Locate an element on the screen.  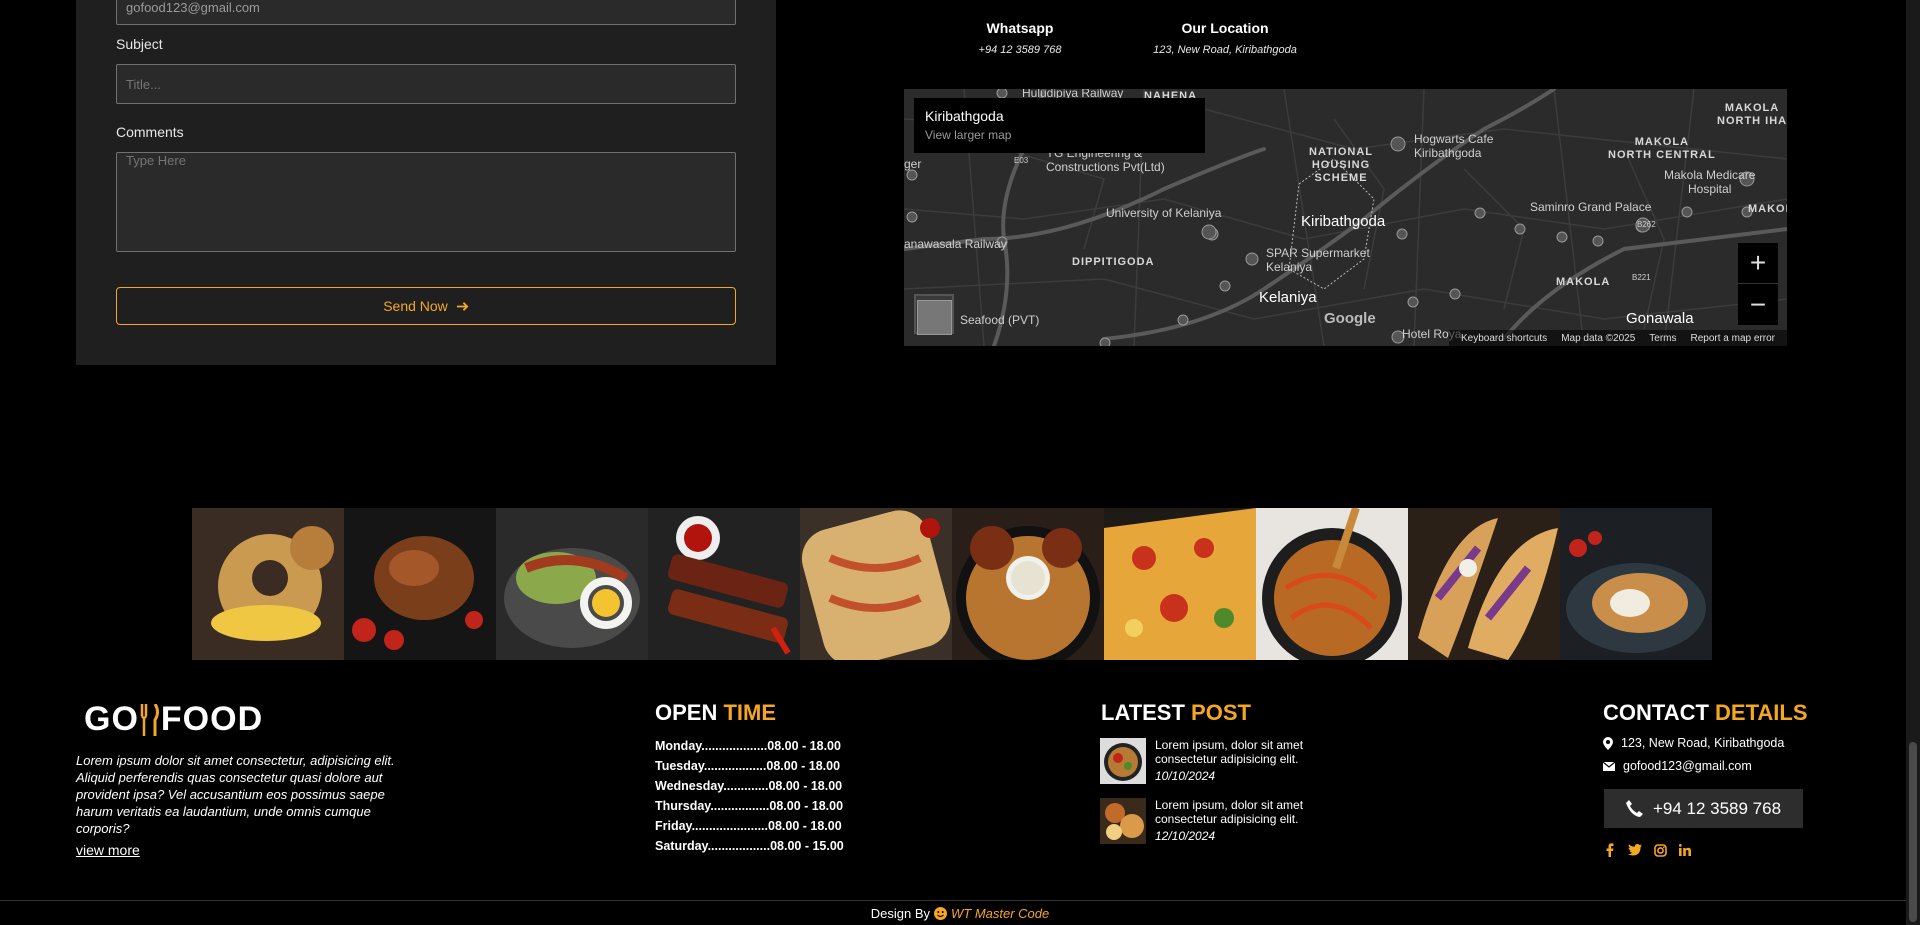
linkedin-icon is located at coordinates (1685, 850).